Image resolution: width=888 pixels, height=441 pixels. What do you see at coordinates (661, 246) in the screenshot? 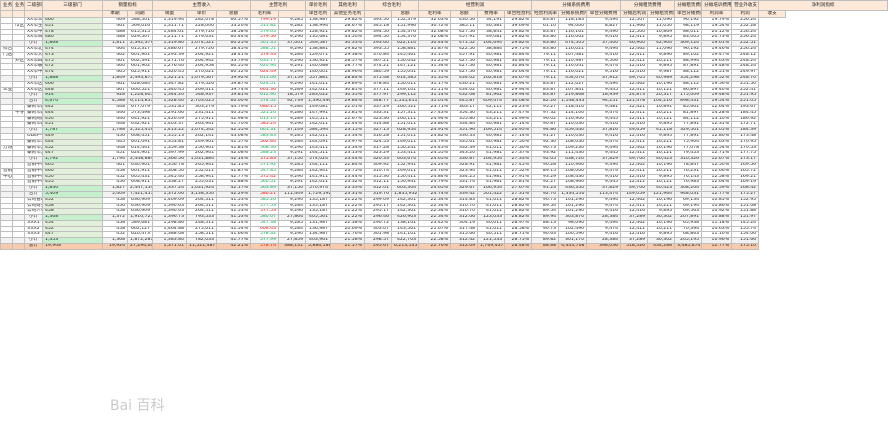
I see `data-cell: 434,288` at bounding box center [661, 246].